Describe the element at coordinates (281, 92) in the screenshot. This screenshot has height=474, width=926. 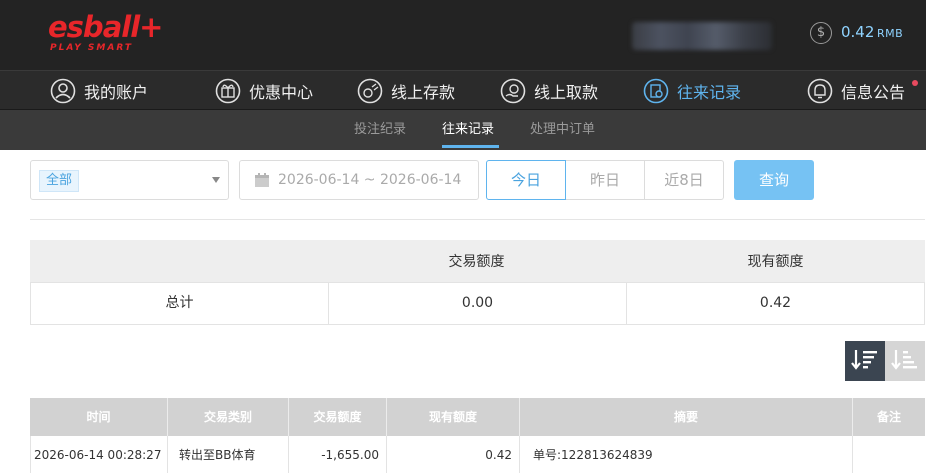
I see `nav-label: 优惠中心` at that location.